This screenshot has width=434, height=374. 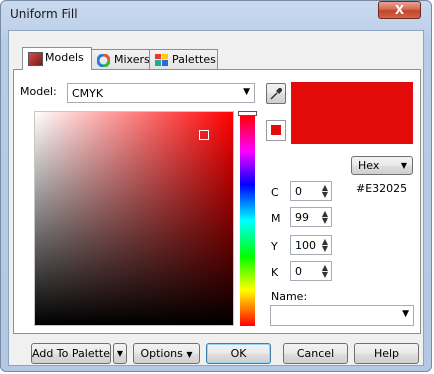 I want to click on y-field: 100 ▲ ▼, so click(x=311, y=245).